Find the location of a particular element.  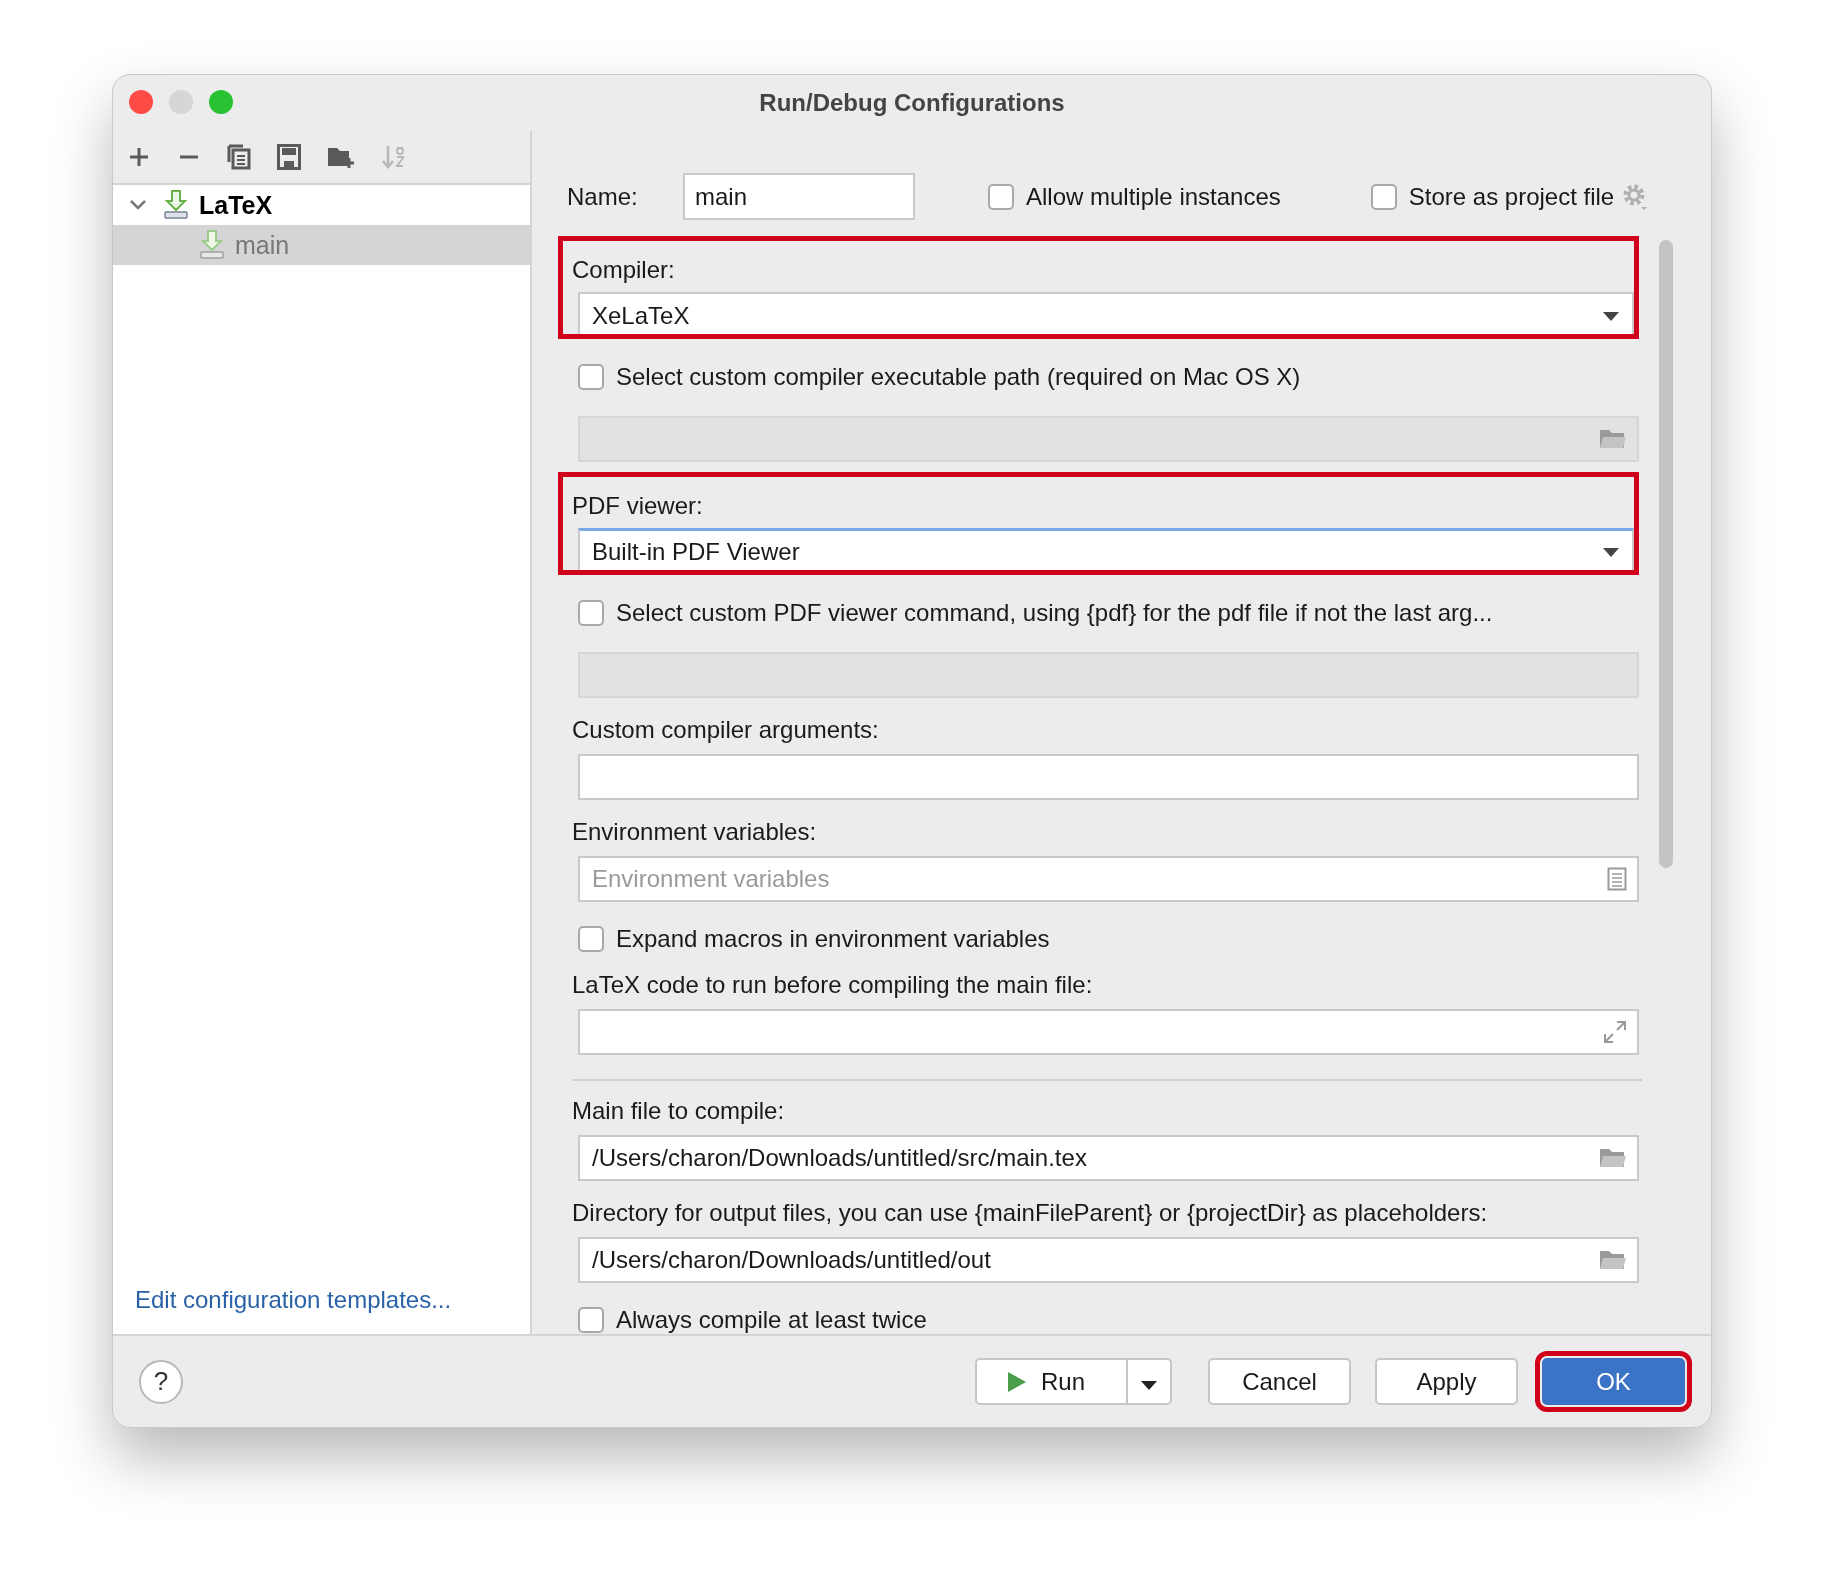

option-checkbox: Expand macros in environment variables is located at coordinates (1108, 939).